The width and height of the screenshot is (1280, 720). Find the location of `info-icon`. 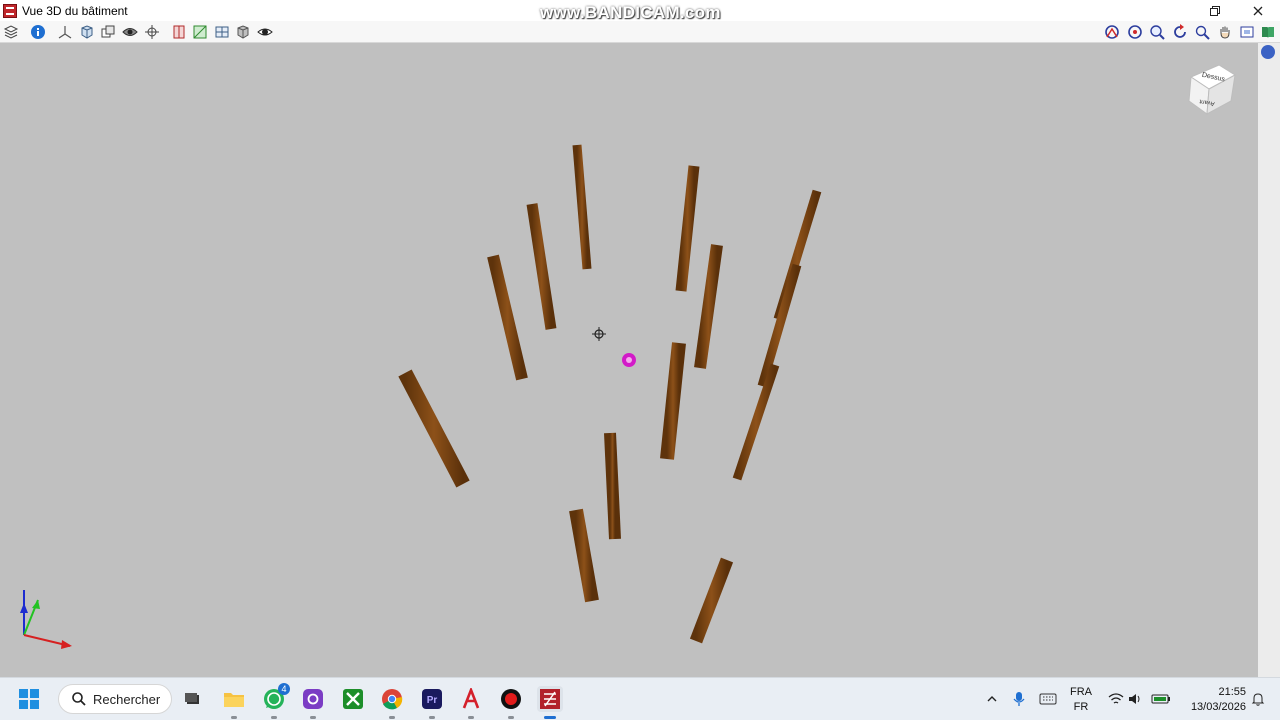

info-icon is located at coordinates (38, 32).